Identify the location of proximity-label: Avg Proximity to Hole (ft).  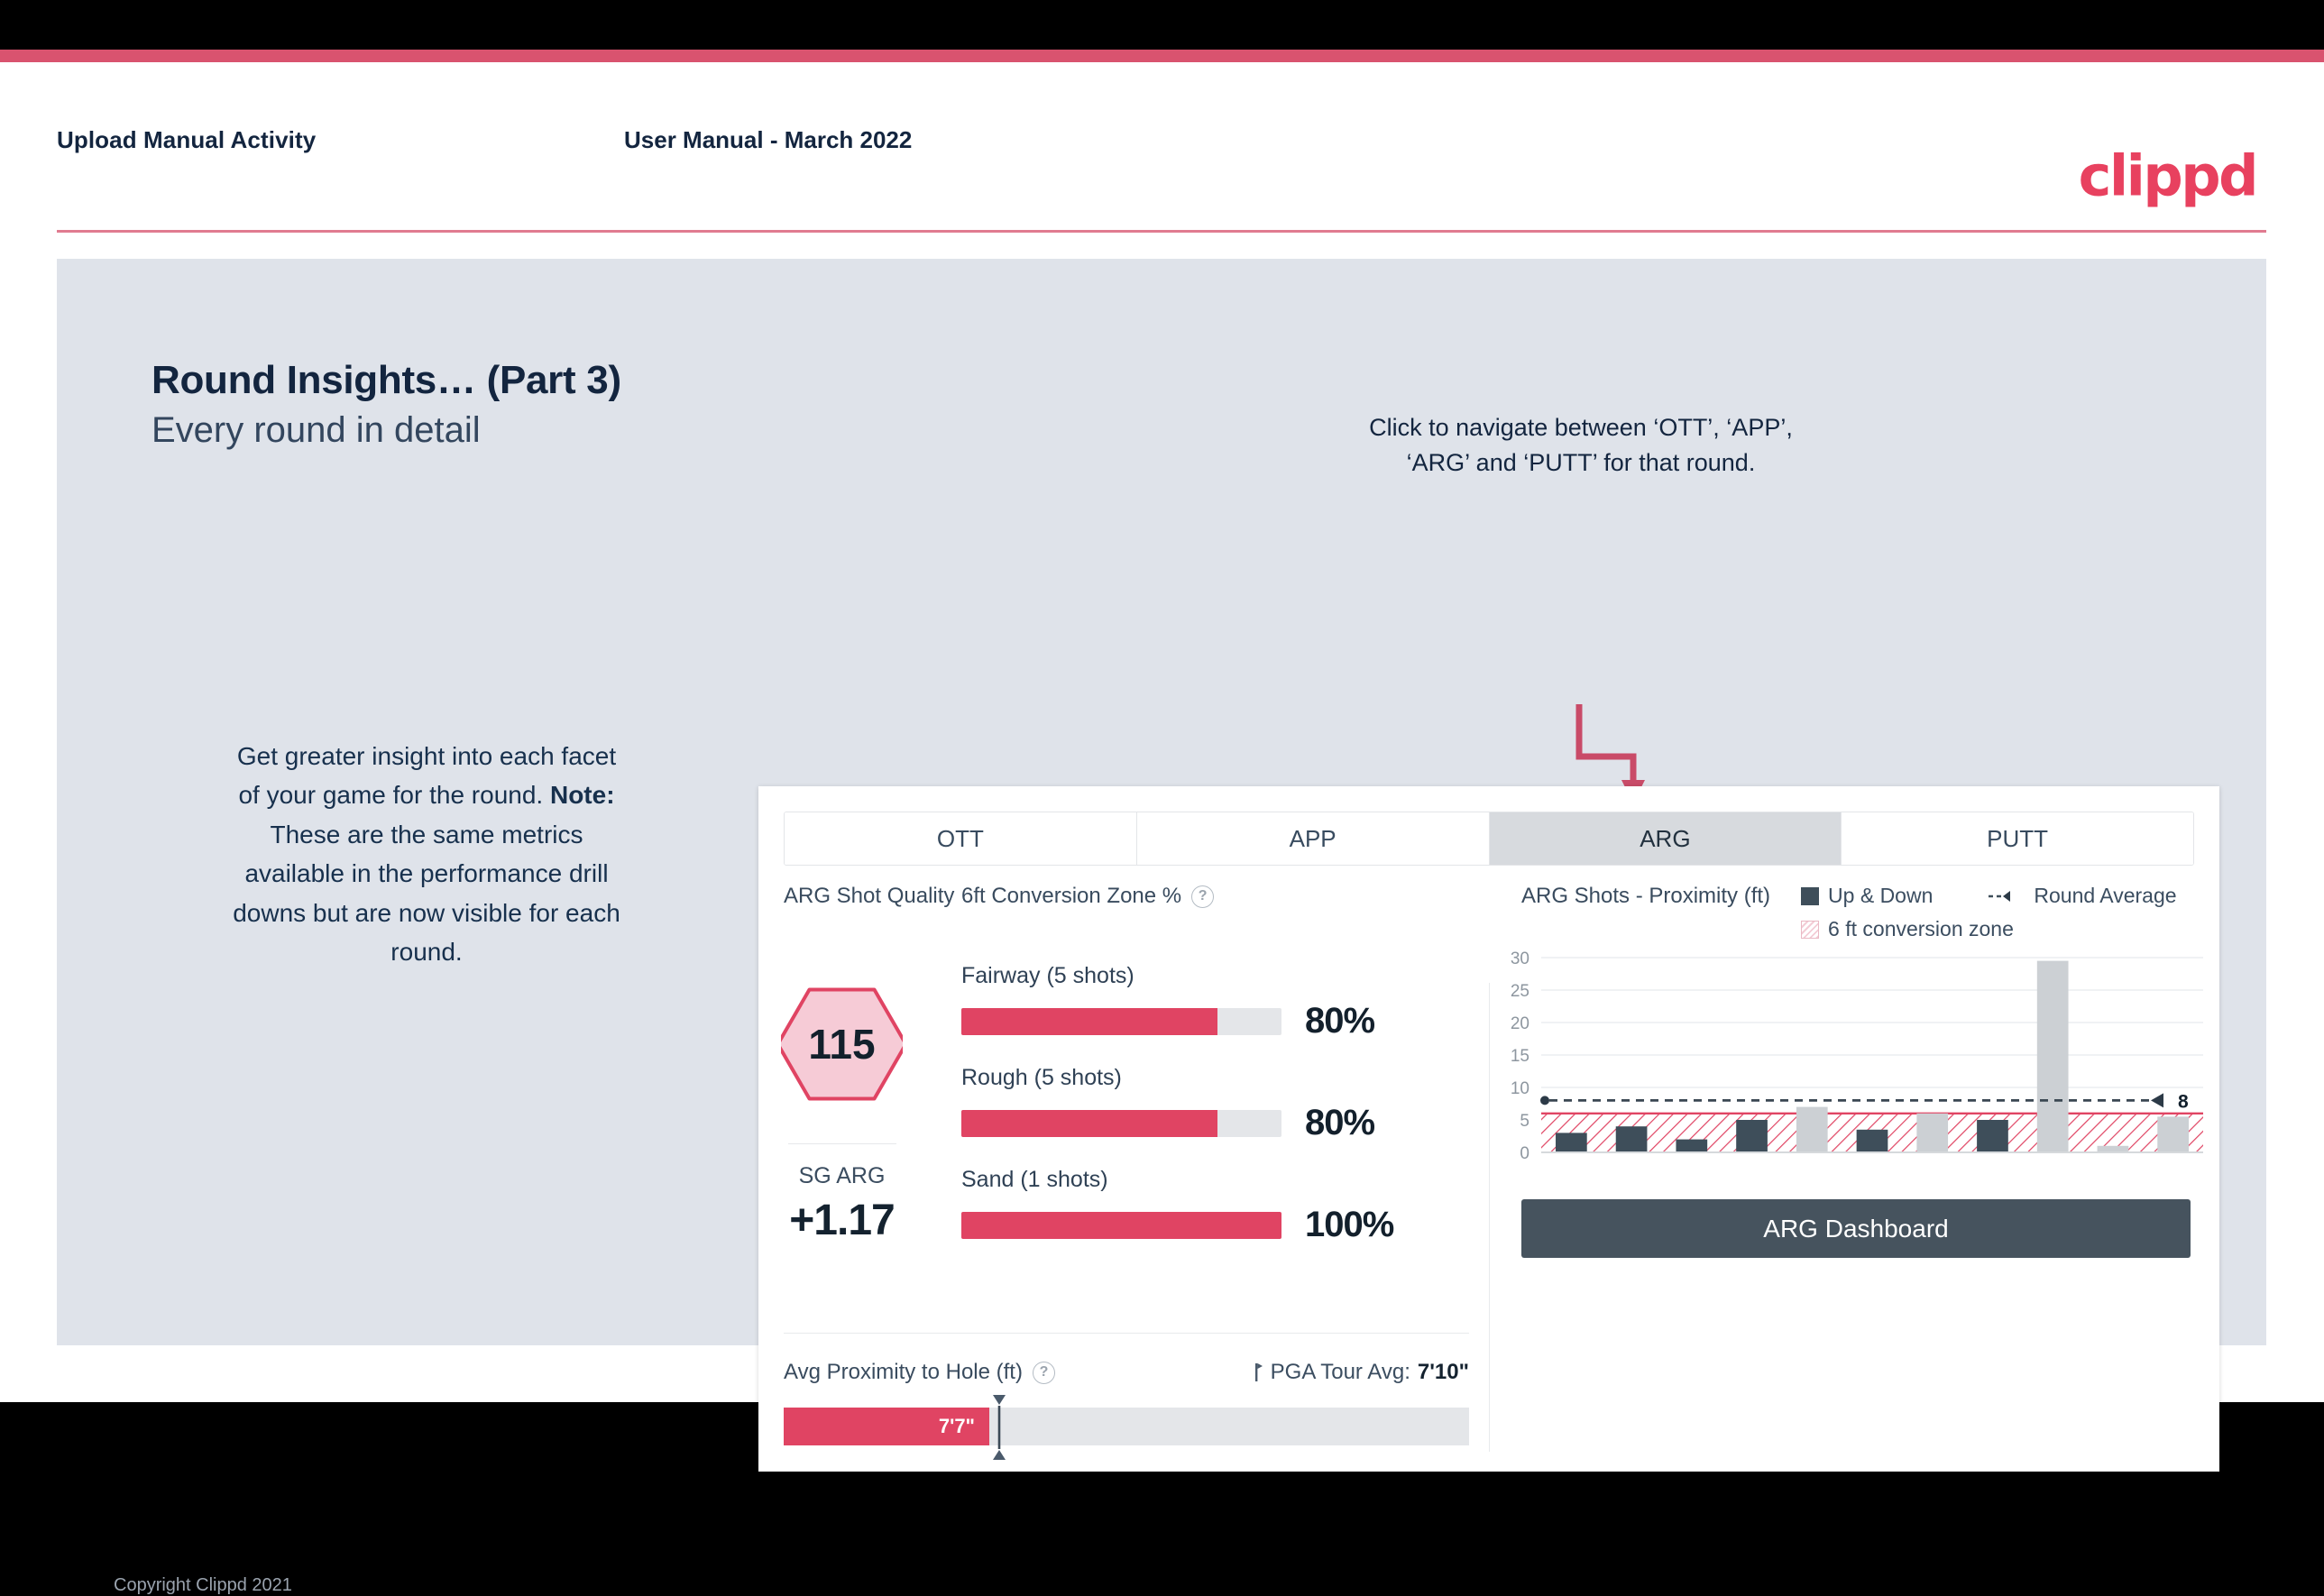
(903, 1372).